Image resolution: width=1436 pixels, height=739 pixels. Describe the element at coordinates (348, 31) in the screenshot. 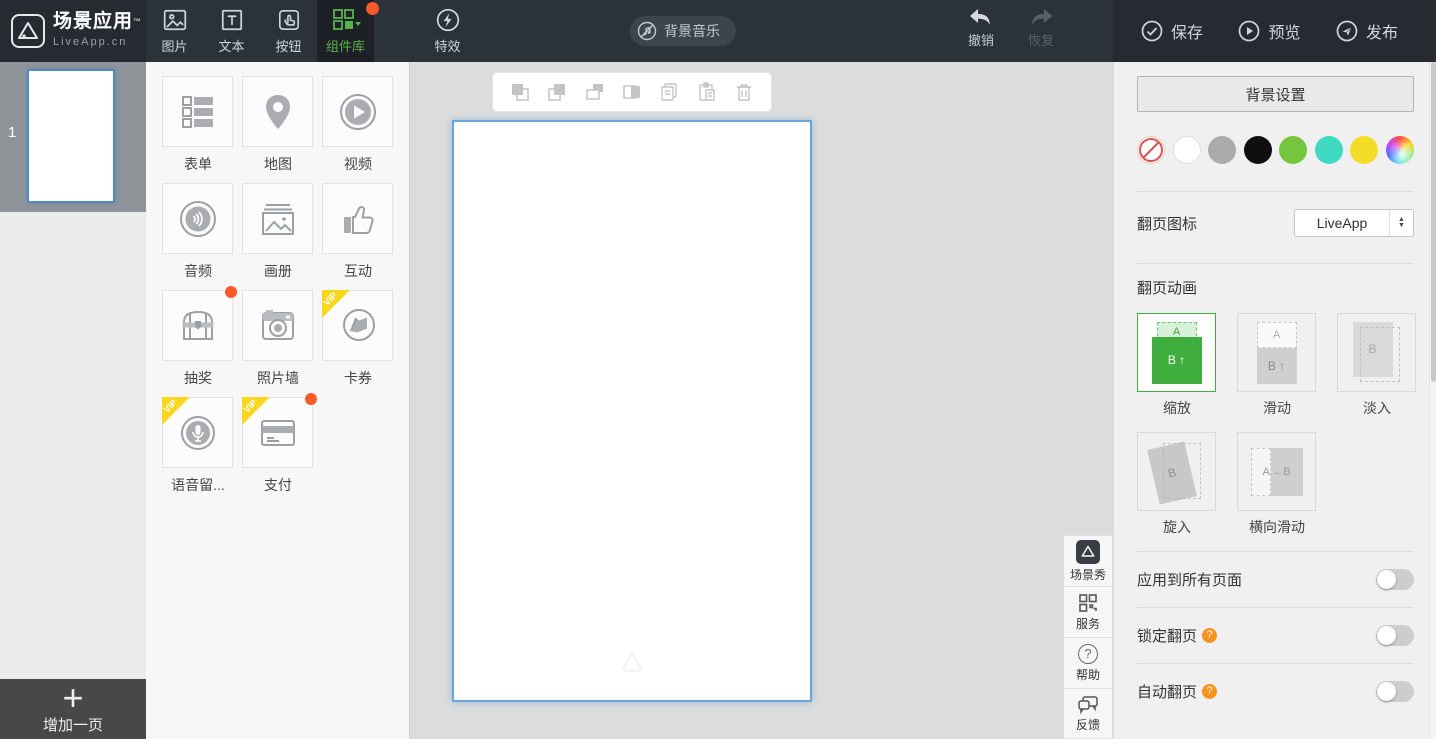

I see `tool-component-library: 组件库` at that location.